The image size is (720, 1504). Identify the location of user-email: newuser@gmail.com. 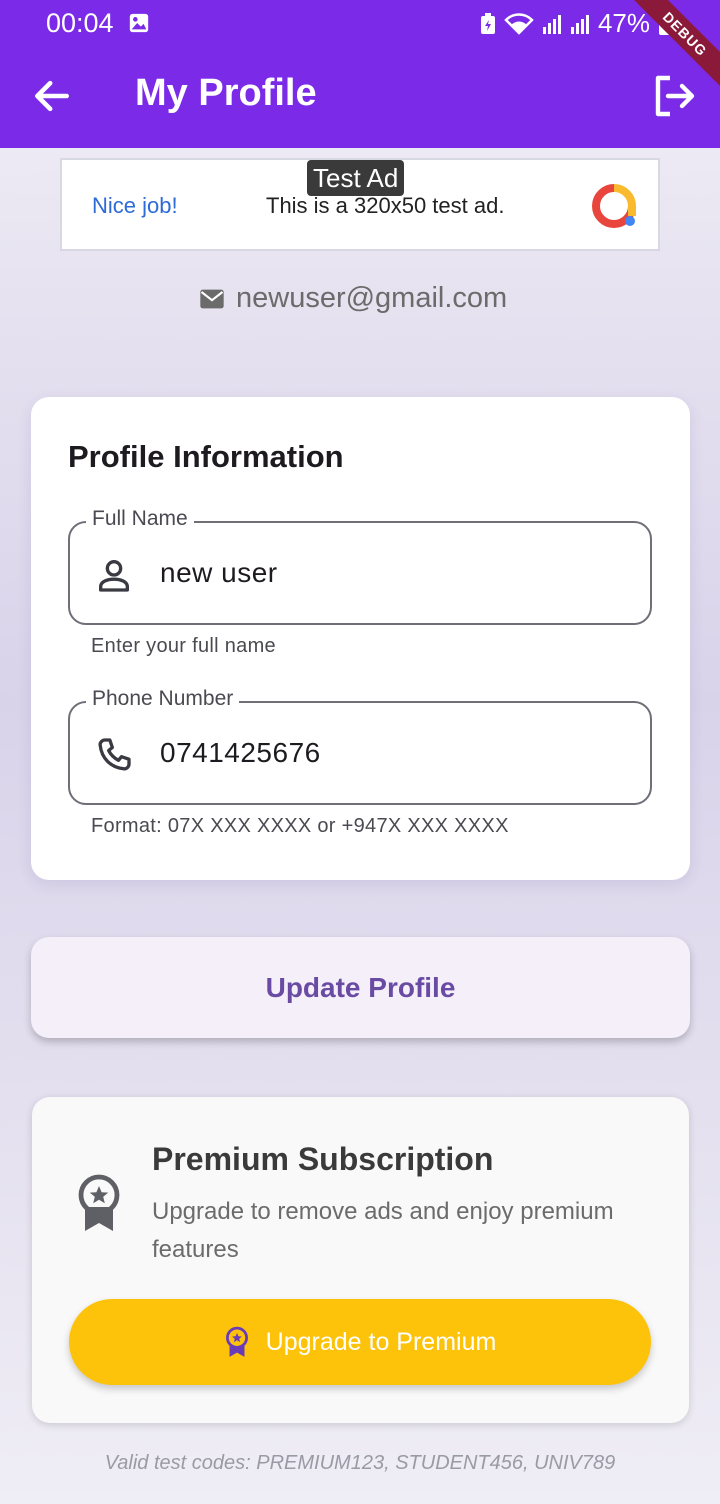
(372, 298).